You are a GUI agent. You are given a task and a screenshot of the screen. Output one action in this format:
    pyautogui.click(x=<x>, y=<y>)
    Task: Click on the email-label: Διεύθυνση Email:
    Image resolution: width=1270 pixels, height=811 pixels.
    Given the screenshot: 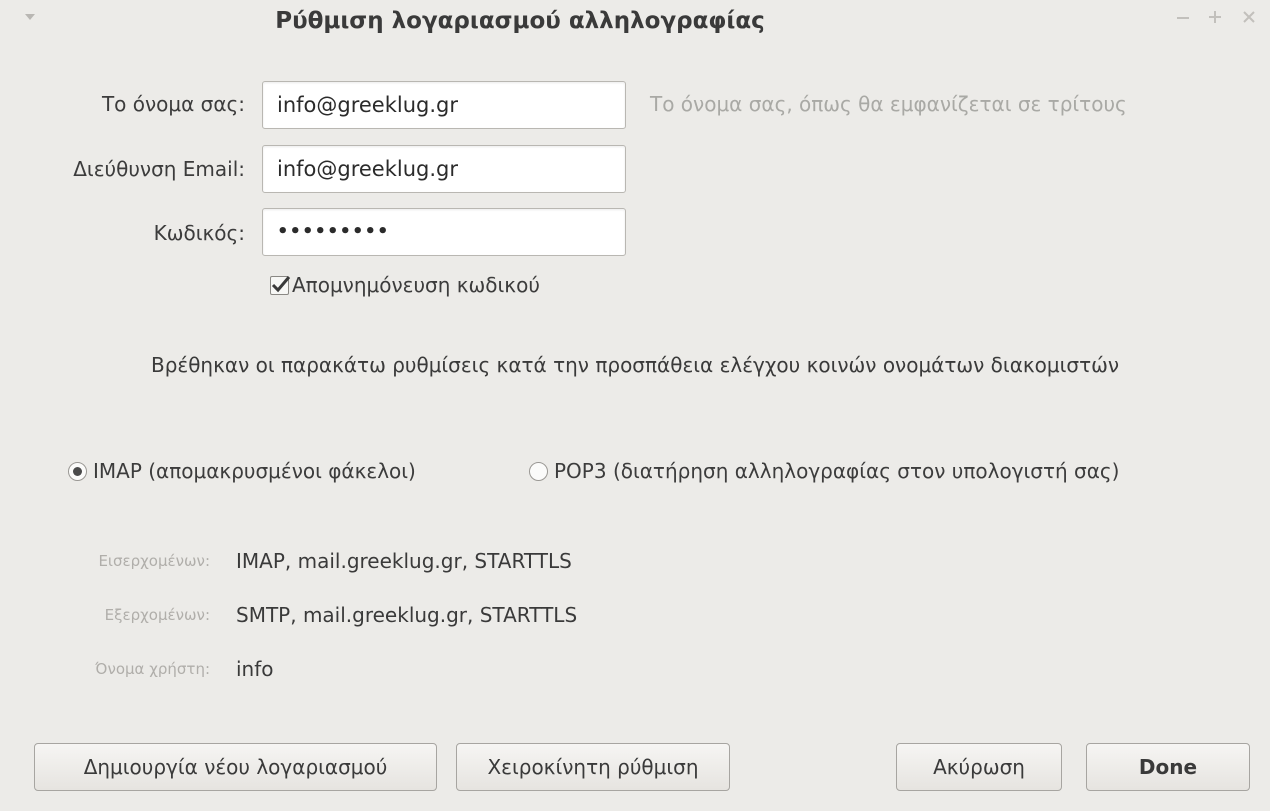 What is the action you would take?
    pyautogui.click(x=159, y=169)
    